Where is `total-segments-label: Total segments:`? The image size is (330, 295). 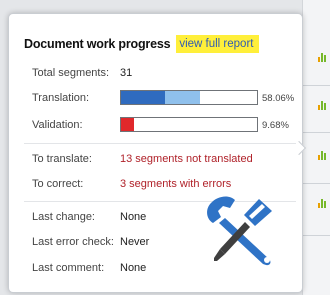
total-segments-label: Total segments: is located at coordinates (71, 73).